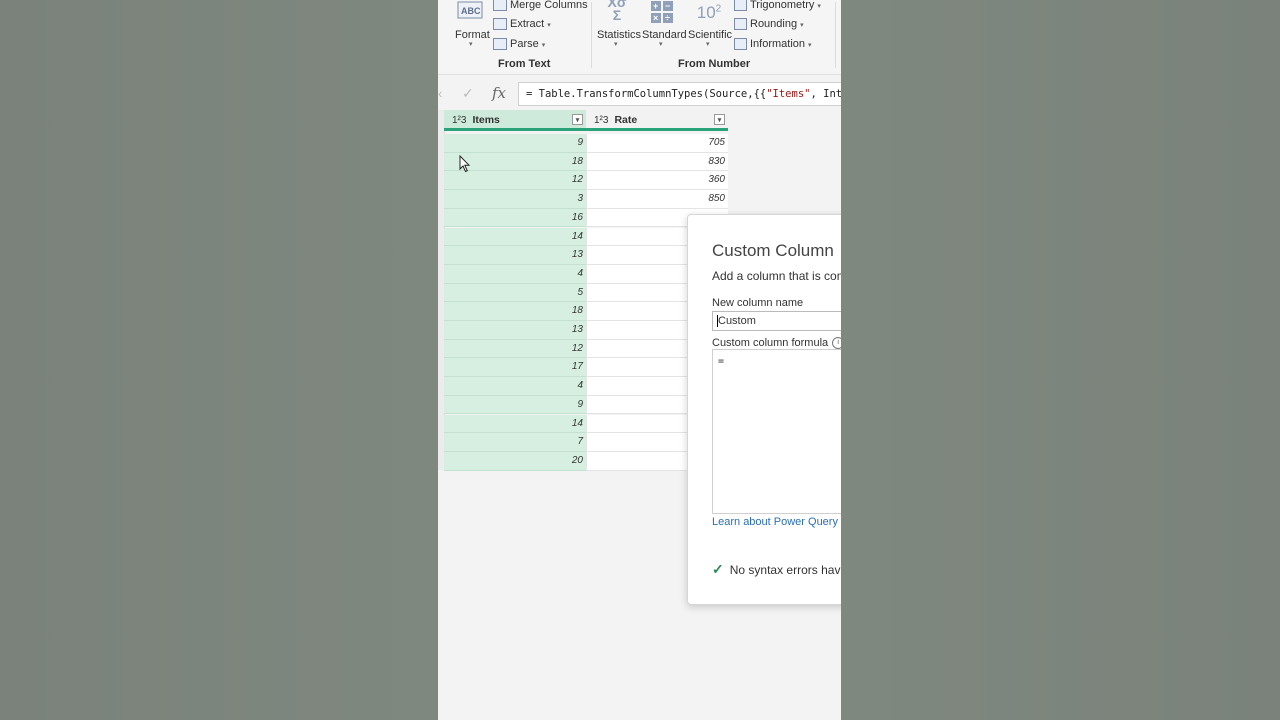 This screenshot has width=1280, height=720. What do you see at coordinates (515, 293) in the screenshot?
I see `items-cell: 5` at bounding box center [515, 293].